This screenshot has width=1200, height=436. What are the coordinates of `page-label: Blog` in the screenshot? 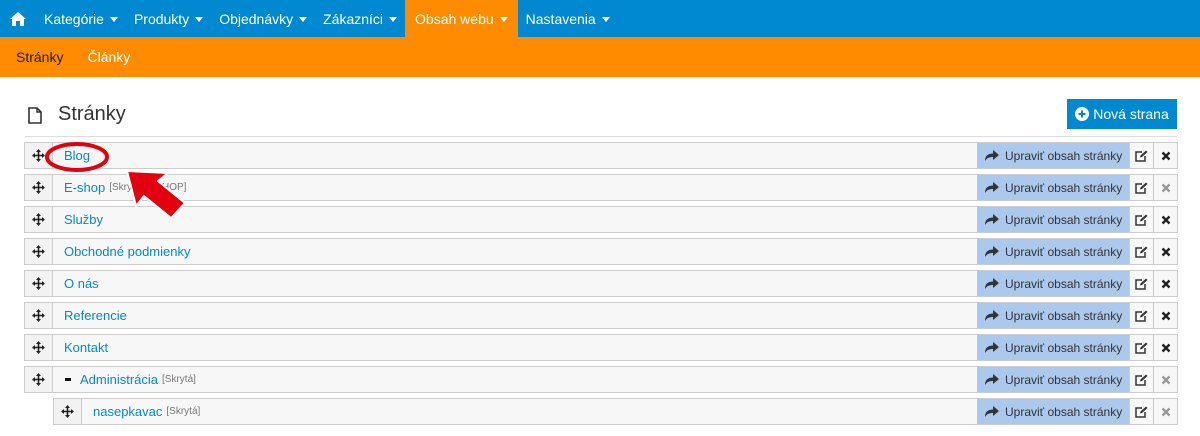 It's located at (515, 155).